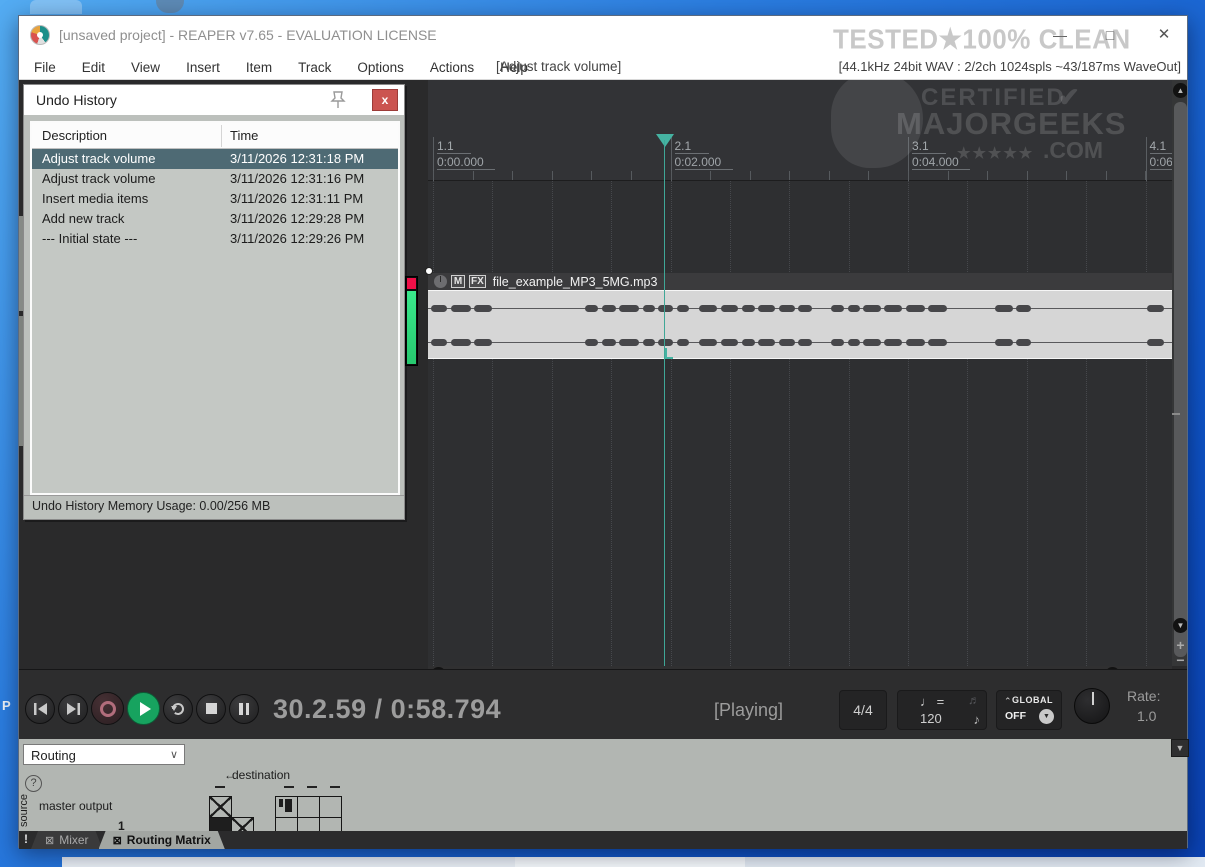 The image size is (1205, 867). Describe the element at coordinates (289, 787) in the screenshot. I see `matrix-column-dash` at that location.